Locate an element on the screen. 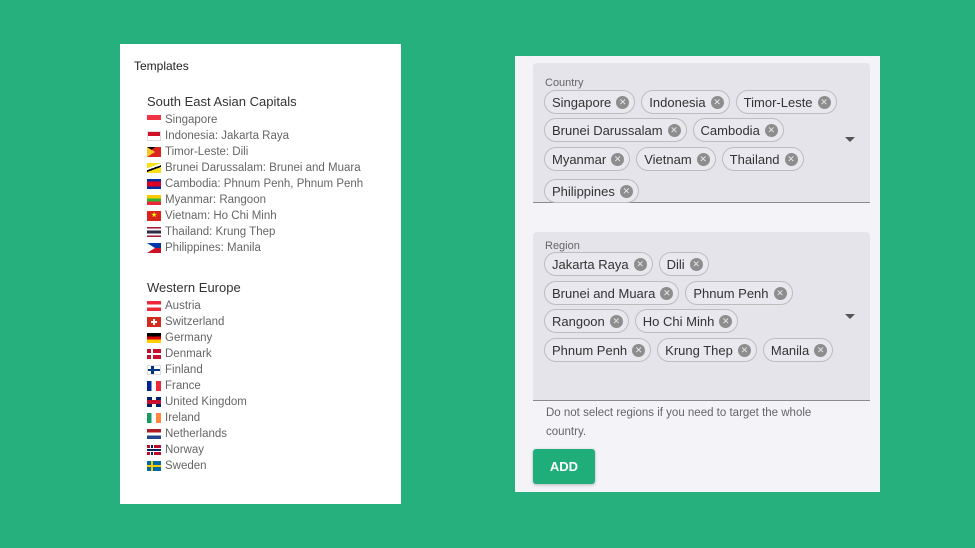  country-label: Country is located at coordinates (564, 83).